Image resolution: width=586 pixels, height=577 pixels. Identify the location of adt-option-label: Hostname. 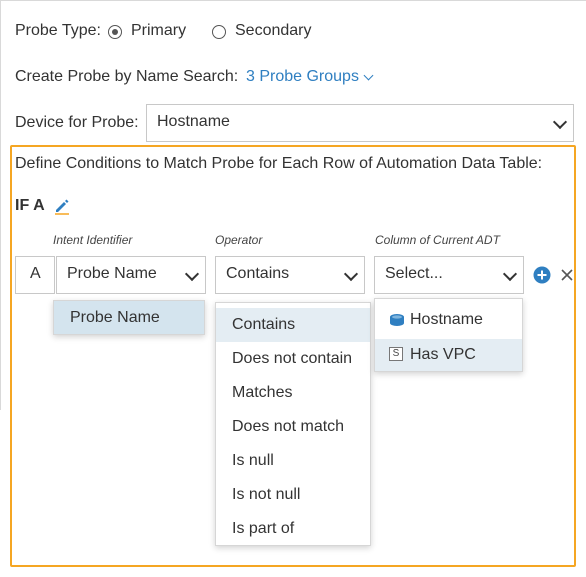
(446, 319).